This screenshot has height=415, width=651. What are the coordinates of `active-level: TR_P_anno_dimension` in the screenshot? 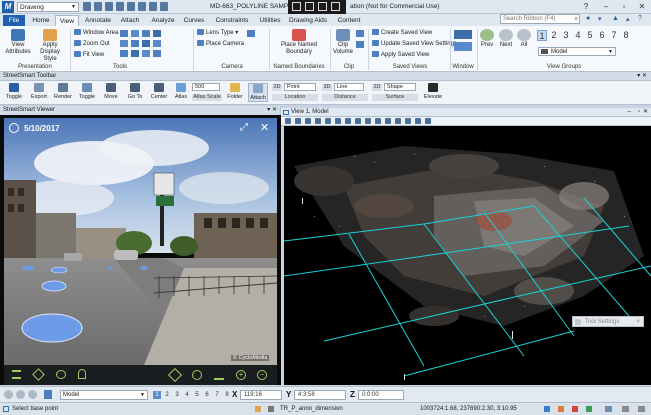 It's located at (311, 409).